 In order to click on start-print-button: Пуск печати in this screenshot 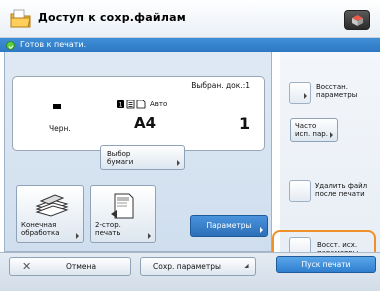, I will do `click(326, 264)`.